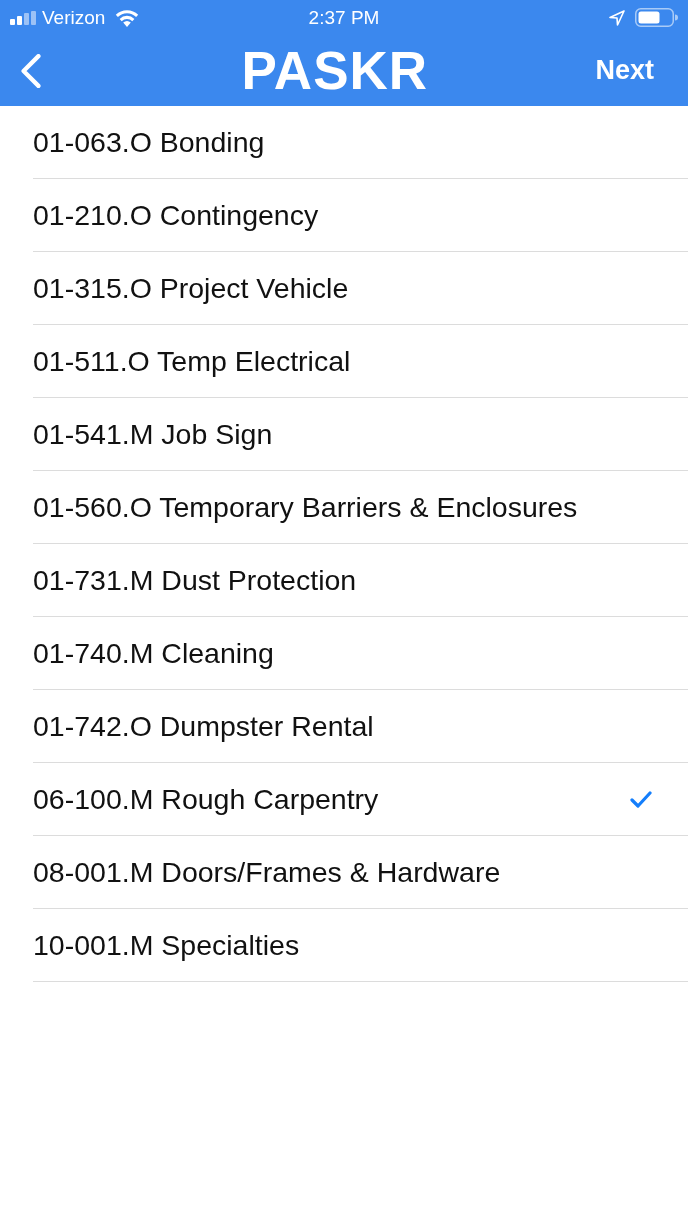 The width and height of the screenshot is (688, 1223). What do you see at coordinates (335, 70) in the screenshot?
I see `app-logo: PASKR` at bounding box center [335, 70].